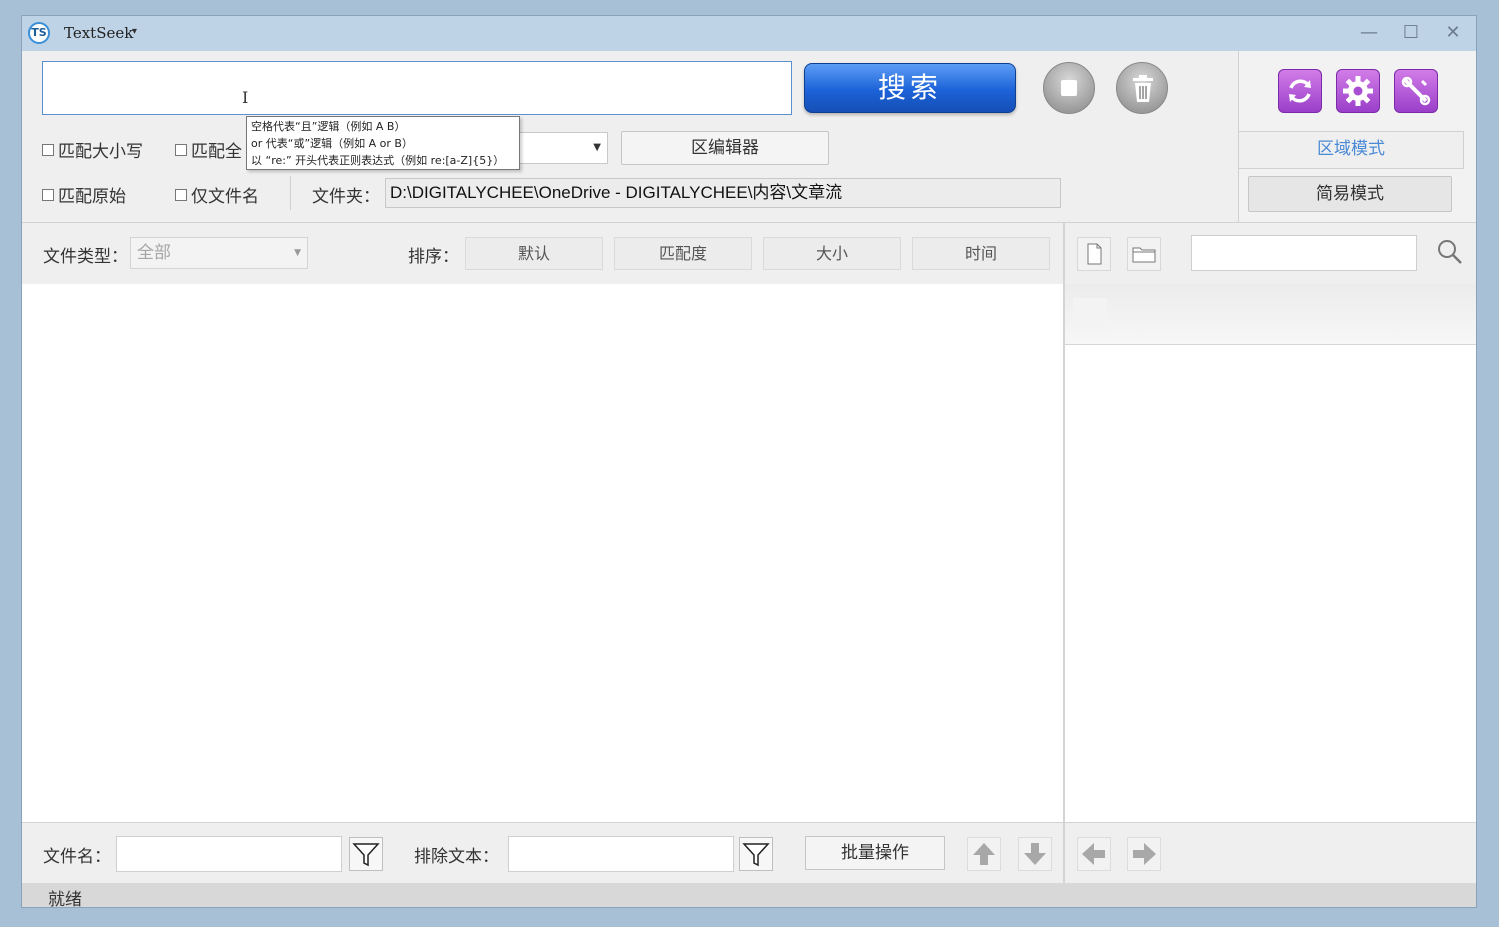 The height and width of the screenshot is (927, 1499). What do you see at coordinates (981, 253) in the screenshot?
I see `sort-time-button: 时间` at bounding box center [981, 253].